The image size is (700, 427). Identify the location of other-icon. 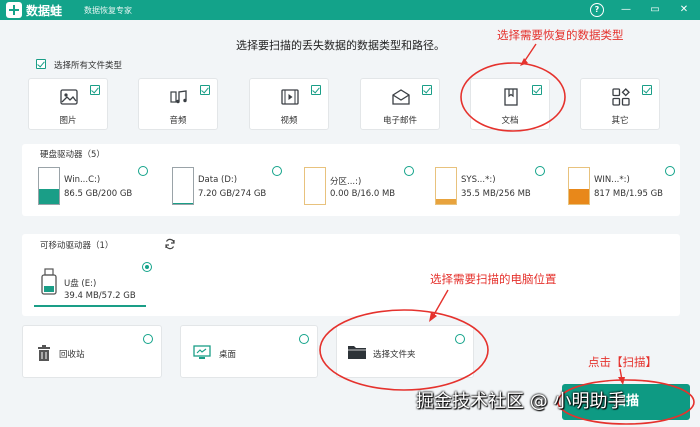
(621, 97).